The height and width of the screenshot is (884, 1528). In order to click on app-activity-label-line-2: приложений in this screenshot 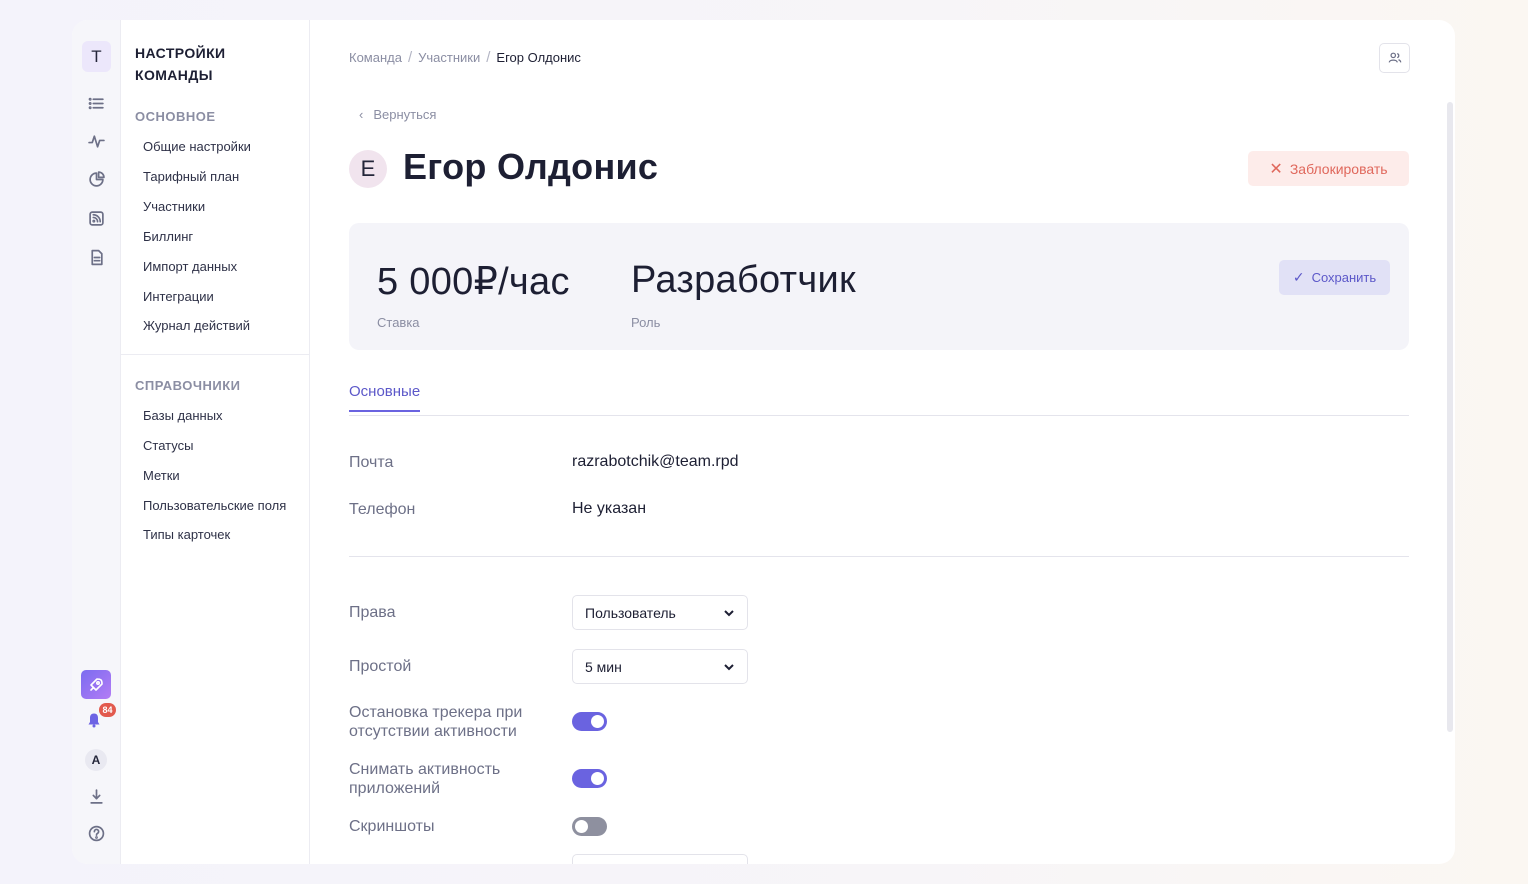, I will do `click(395, 788)`.